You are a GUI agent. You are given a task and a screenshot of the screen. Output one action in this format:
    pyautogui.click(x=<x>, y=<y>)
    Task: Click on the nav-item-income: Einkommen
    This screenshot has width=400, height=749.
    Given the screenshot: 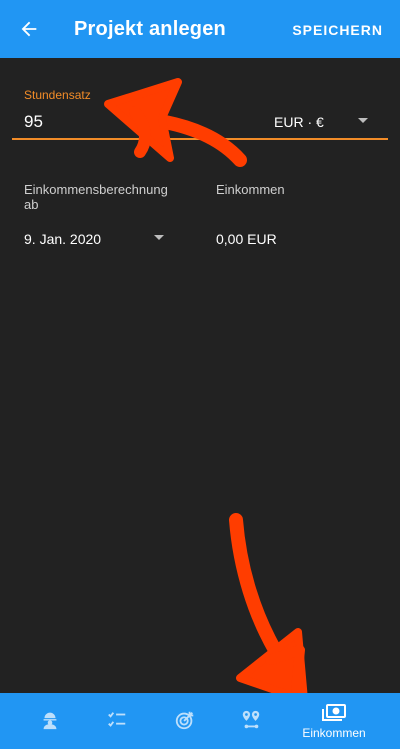 What is the action you would take?
    pyautogui.click(x=334, y=721)
    